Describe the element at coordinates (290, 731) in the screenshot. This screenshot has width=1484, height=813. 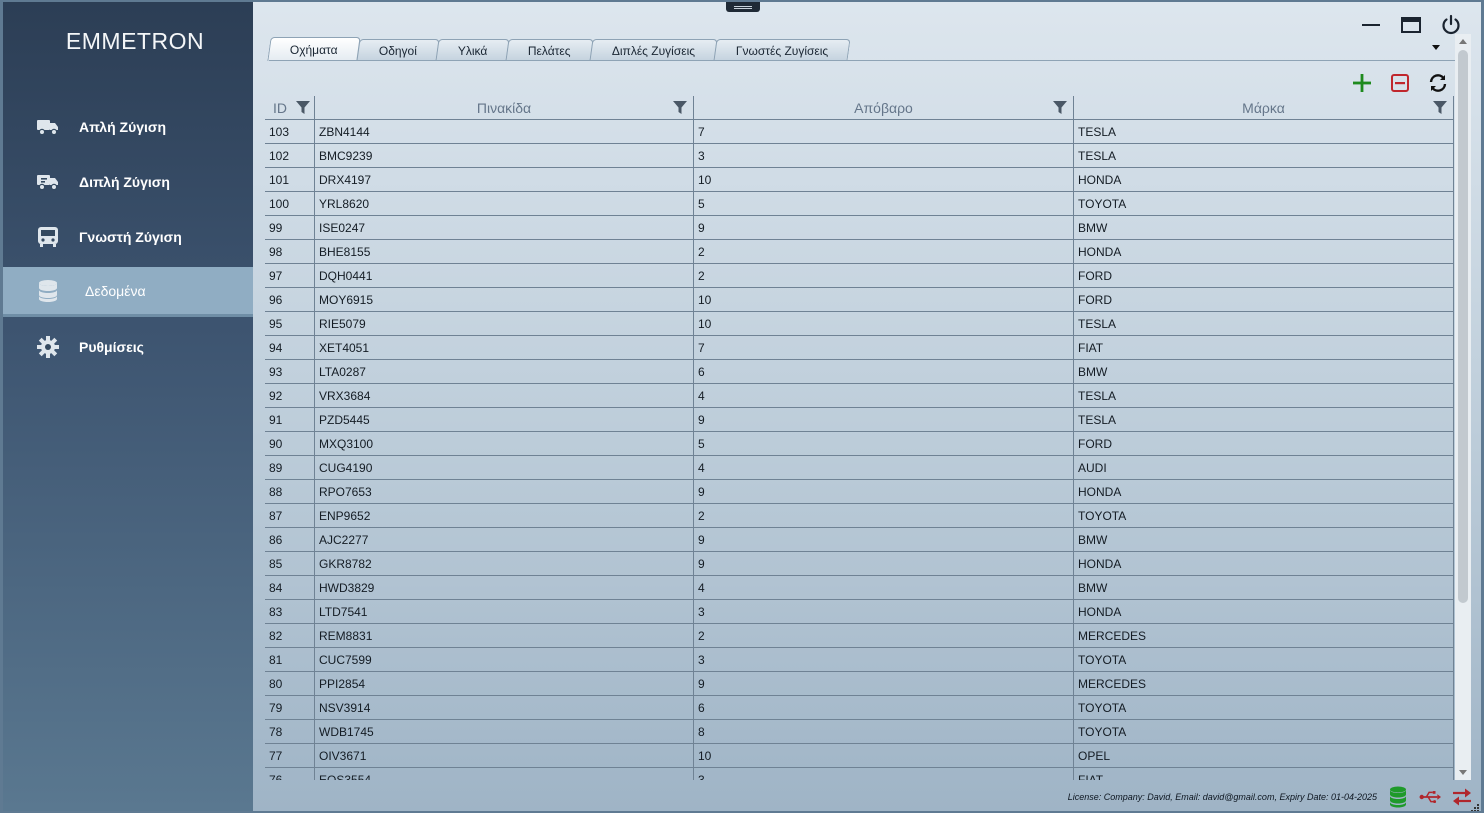
I see `cell-id: 78` at that location.